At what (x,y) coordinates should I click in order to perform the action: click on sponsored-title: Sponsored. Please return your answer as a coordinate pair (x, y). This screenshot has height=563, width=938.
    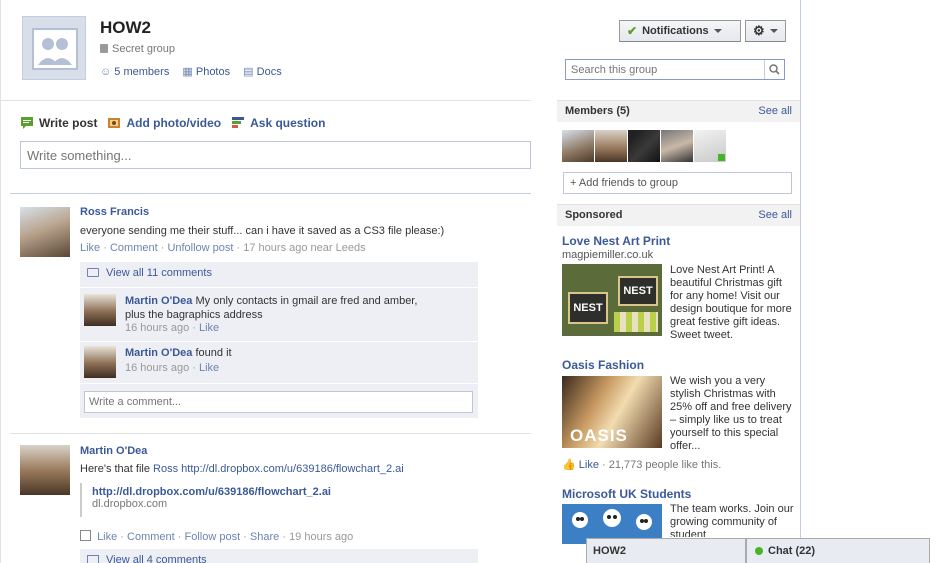
    Looking at the image, I should click on (594, 215).